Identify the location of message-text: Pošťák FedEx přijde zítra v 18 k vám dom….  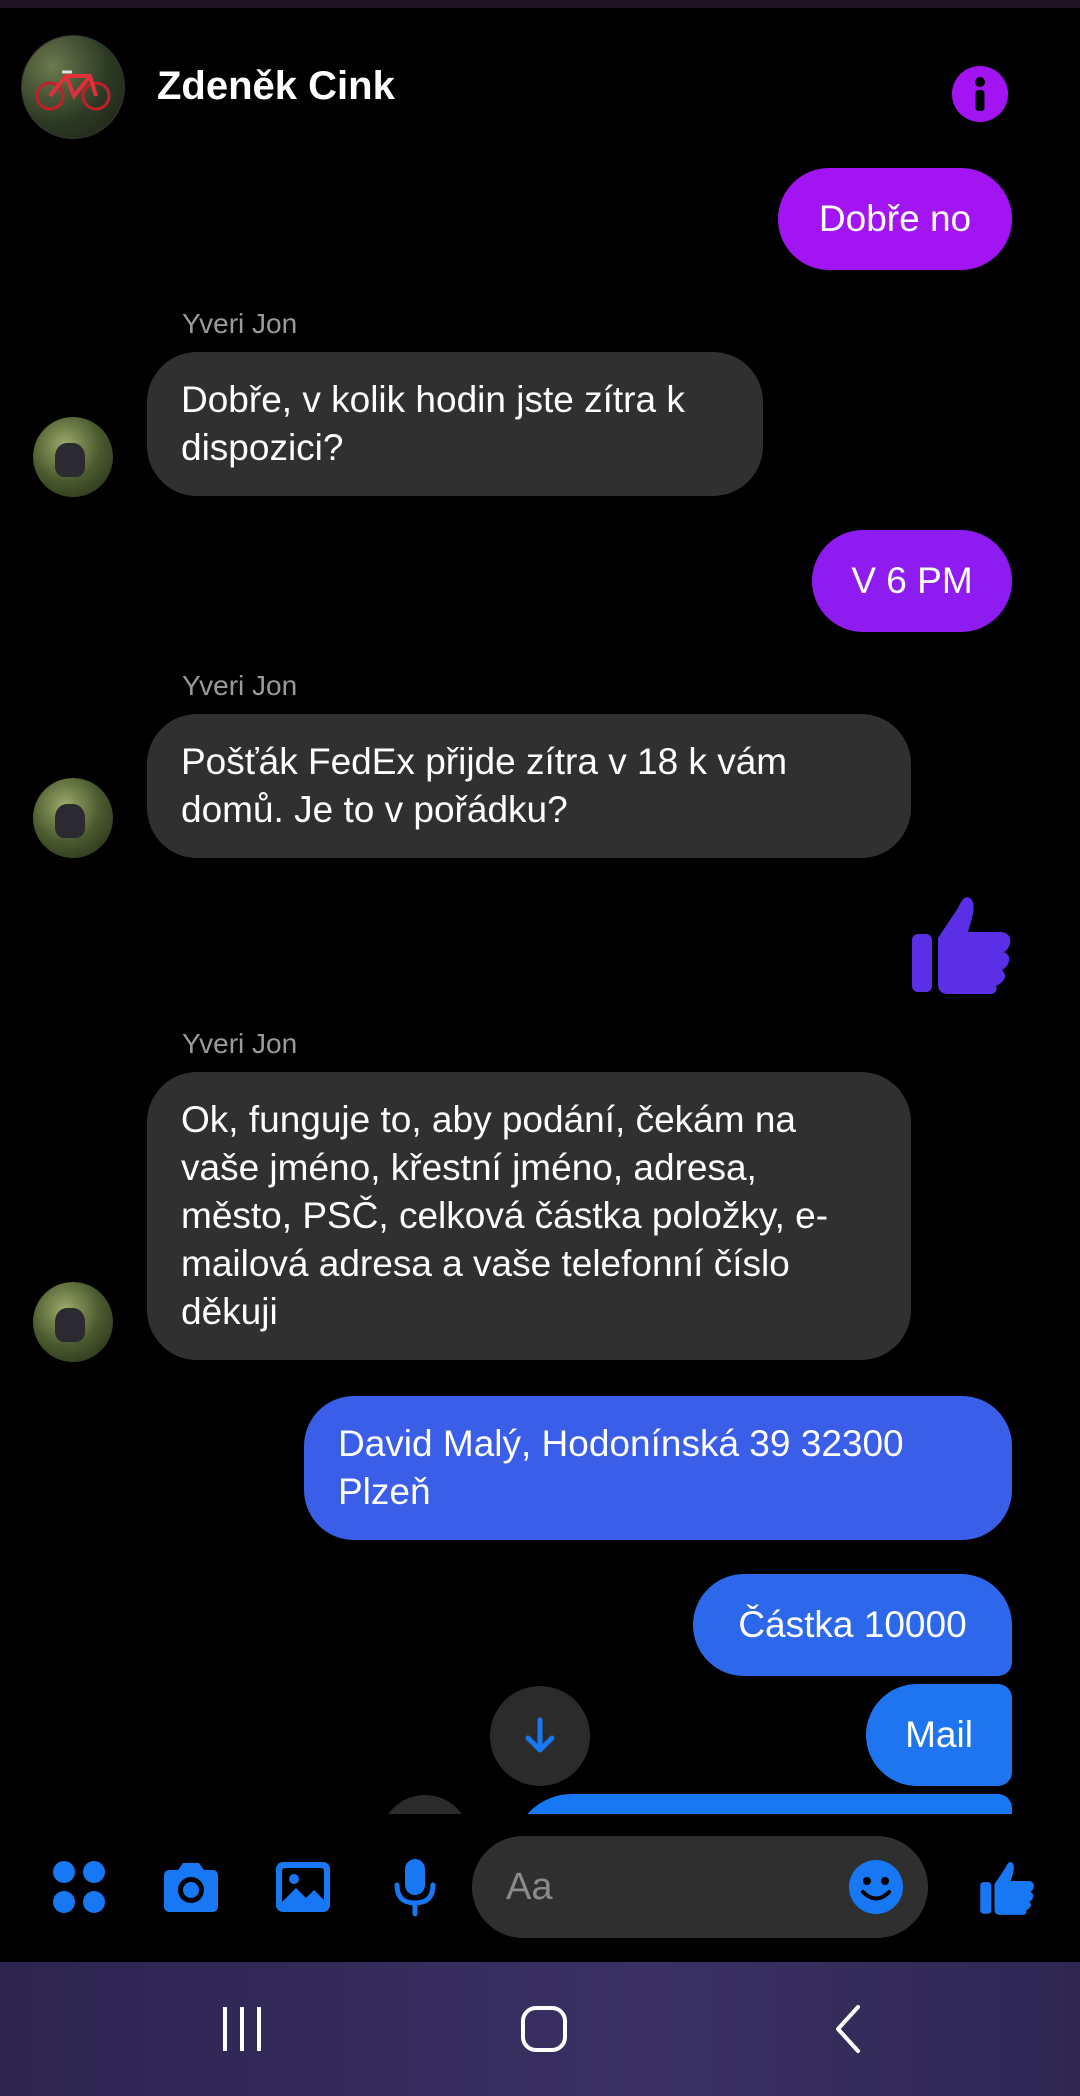
(484, 785).